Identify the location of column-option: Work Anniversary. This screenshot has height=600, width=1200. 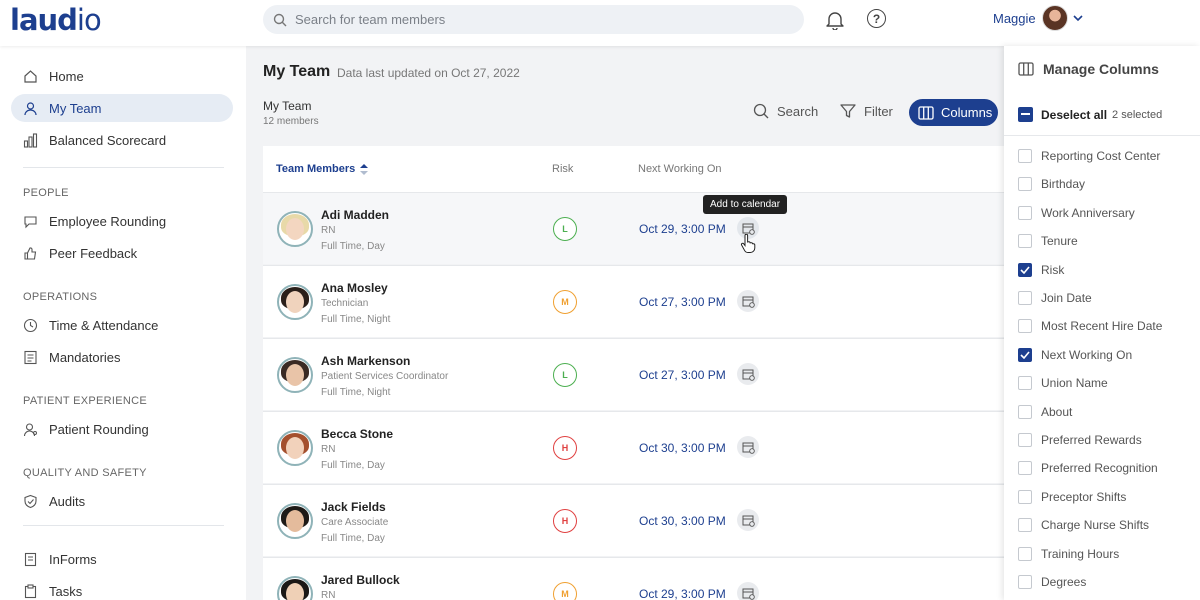
(1076, 212).